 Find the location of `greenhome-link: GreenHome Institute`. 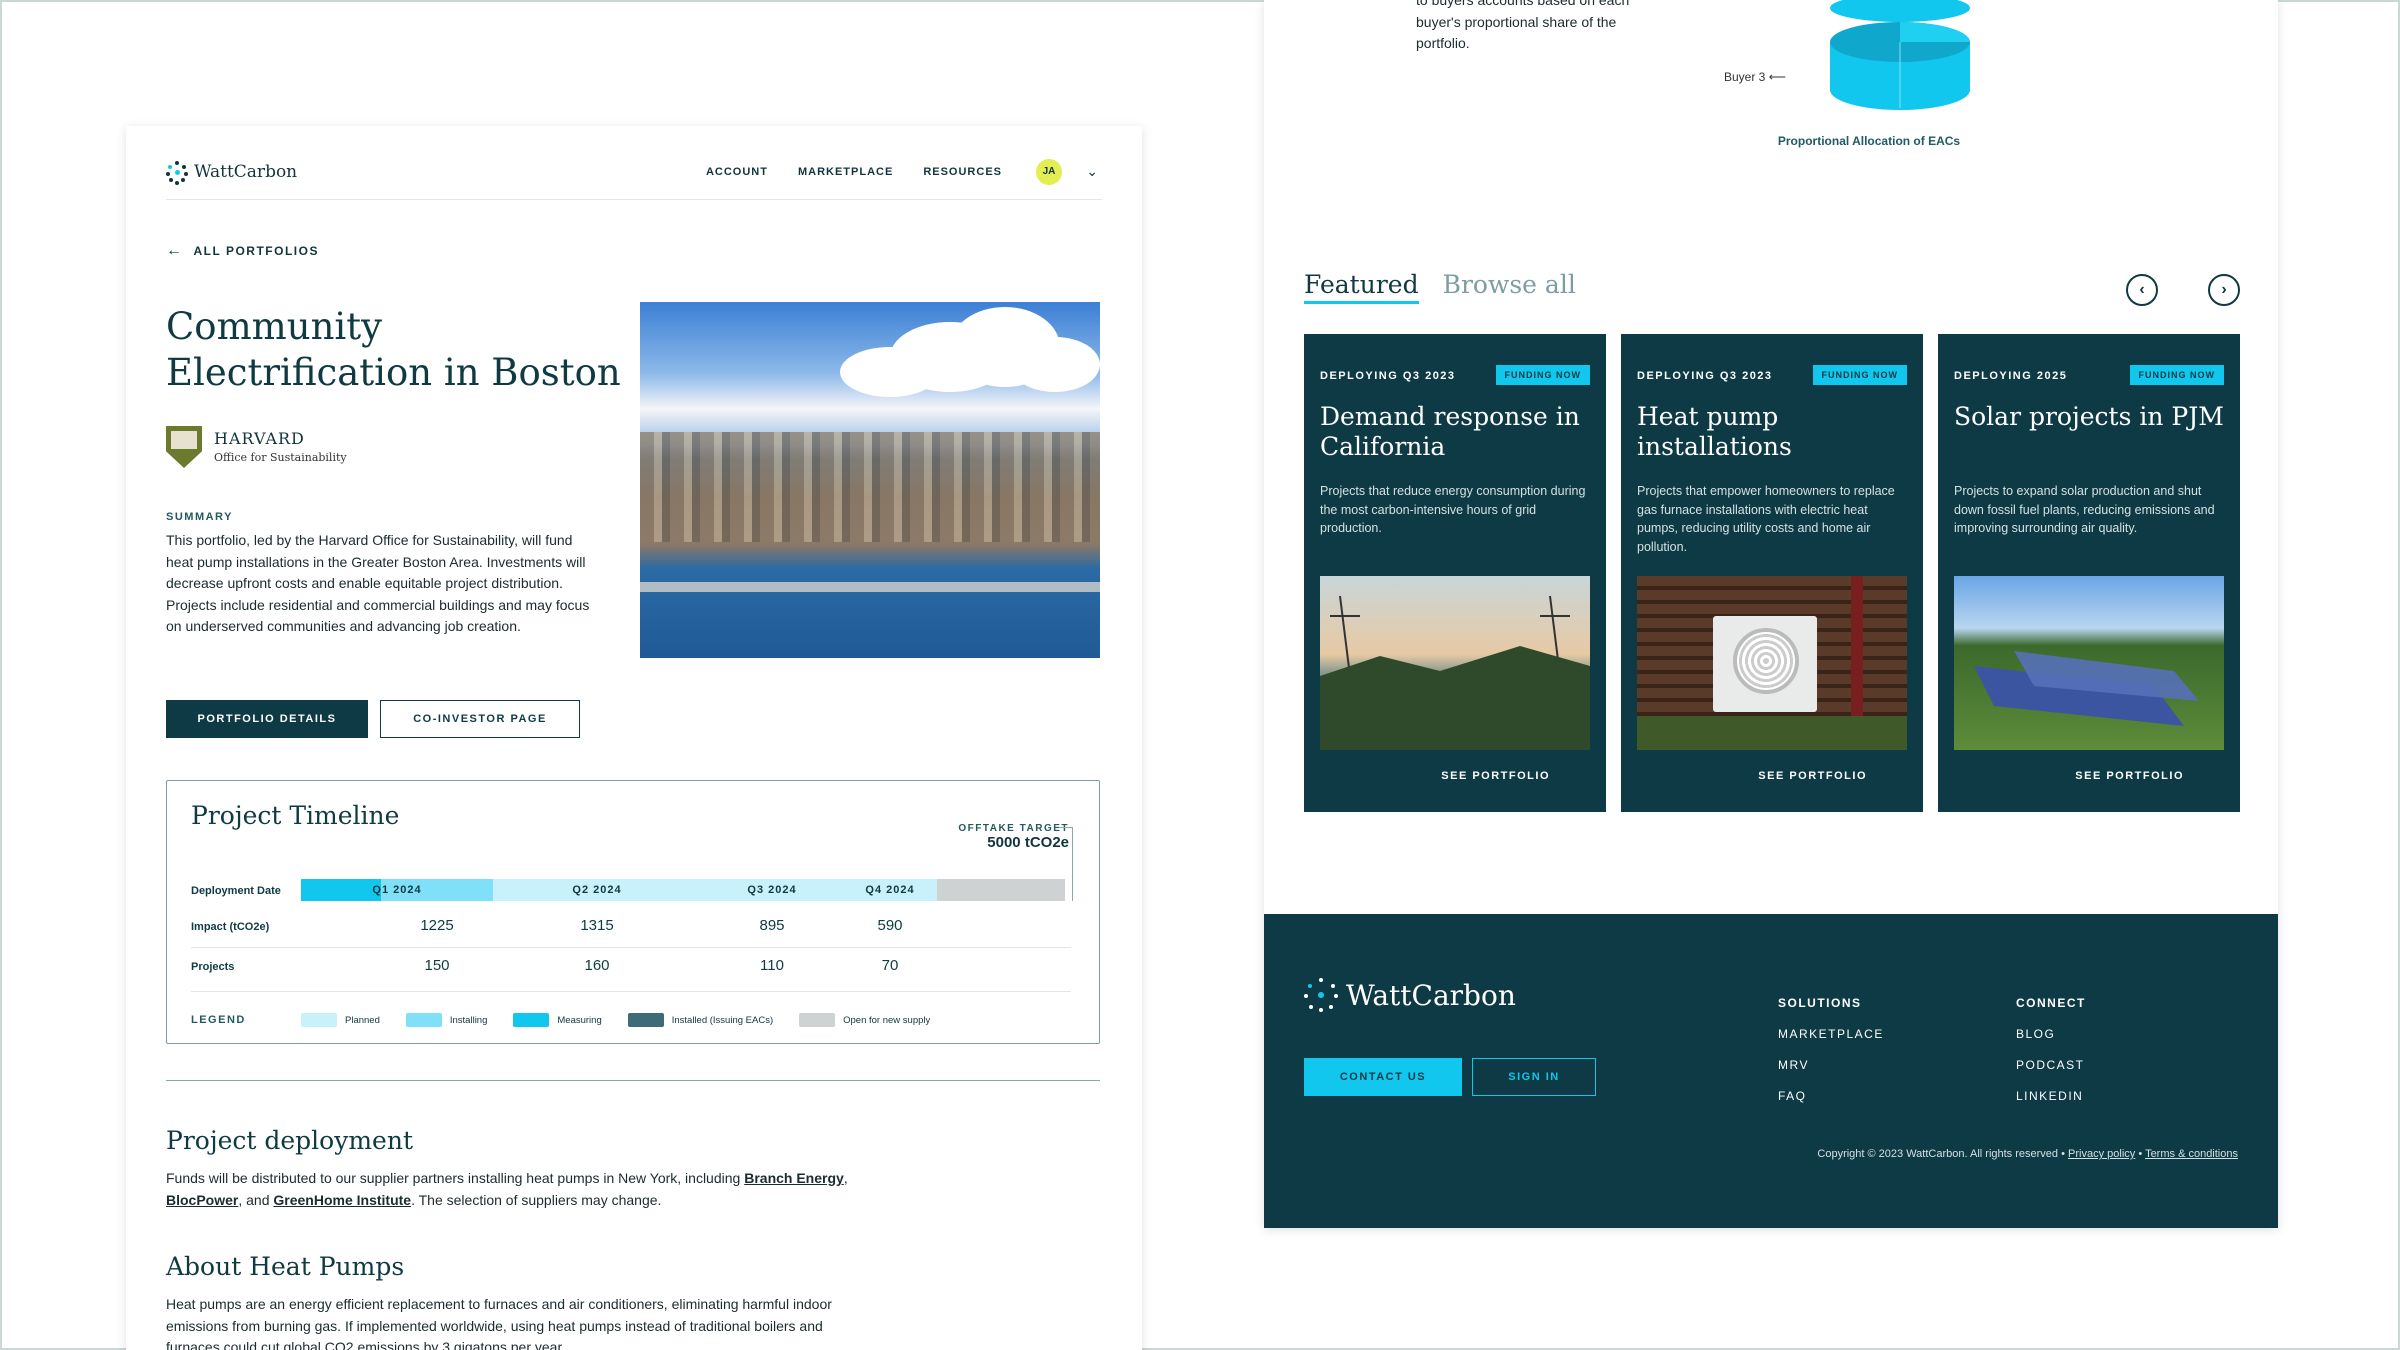

greenhome-link: GreenHome Institute is located at coordinates (342, 1200).